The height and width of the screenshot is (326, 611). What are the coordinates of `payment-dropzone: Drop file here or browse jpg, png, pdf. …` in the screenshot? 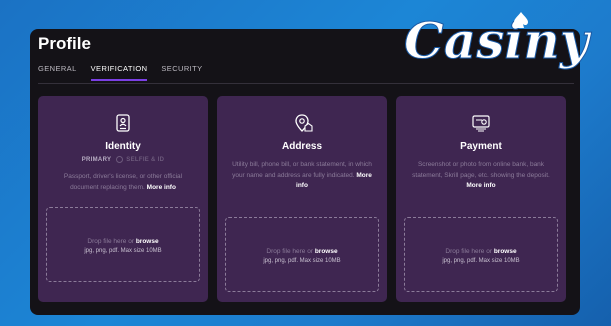 It's located at (481, 254).